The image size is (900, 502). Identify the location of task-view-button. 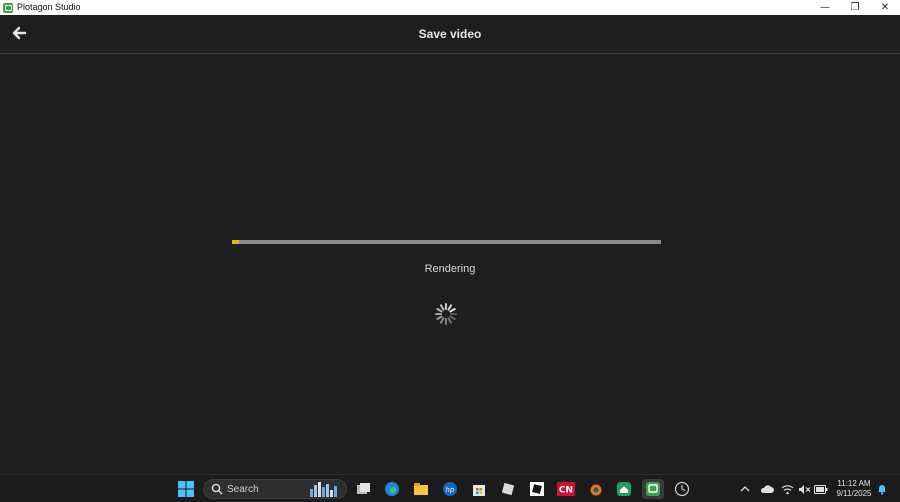
(364, 489).